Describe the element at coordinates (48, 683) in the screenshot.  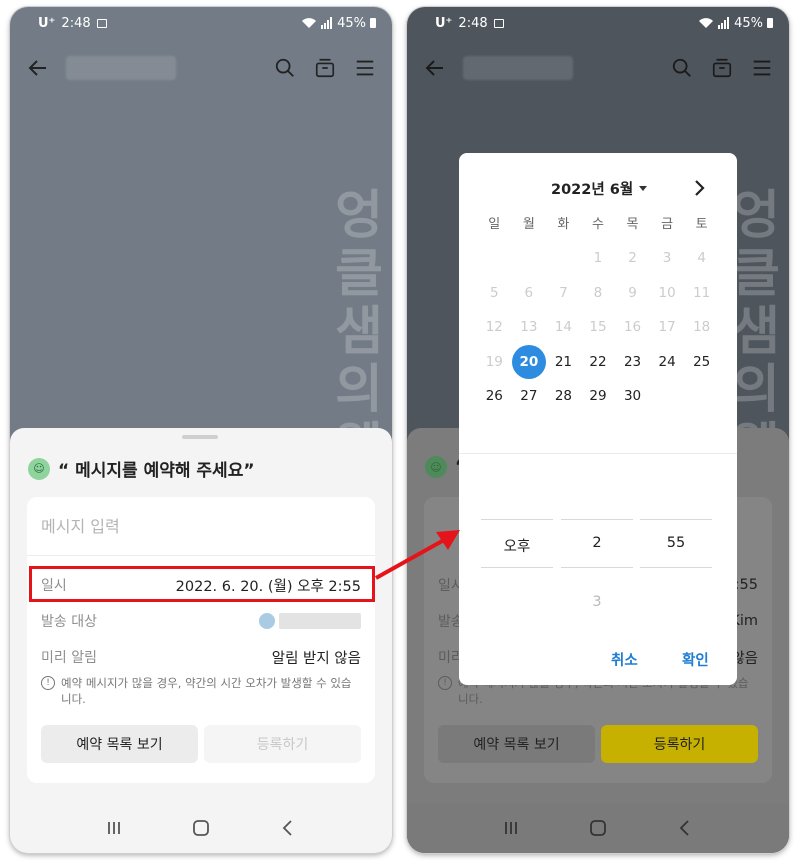
I see `info-icon: !` at that location.